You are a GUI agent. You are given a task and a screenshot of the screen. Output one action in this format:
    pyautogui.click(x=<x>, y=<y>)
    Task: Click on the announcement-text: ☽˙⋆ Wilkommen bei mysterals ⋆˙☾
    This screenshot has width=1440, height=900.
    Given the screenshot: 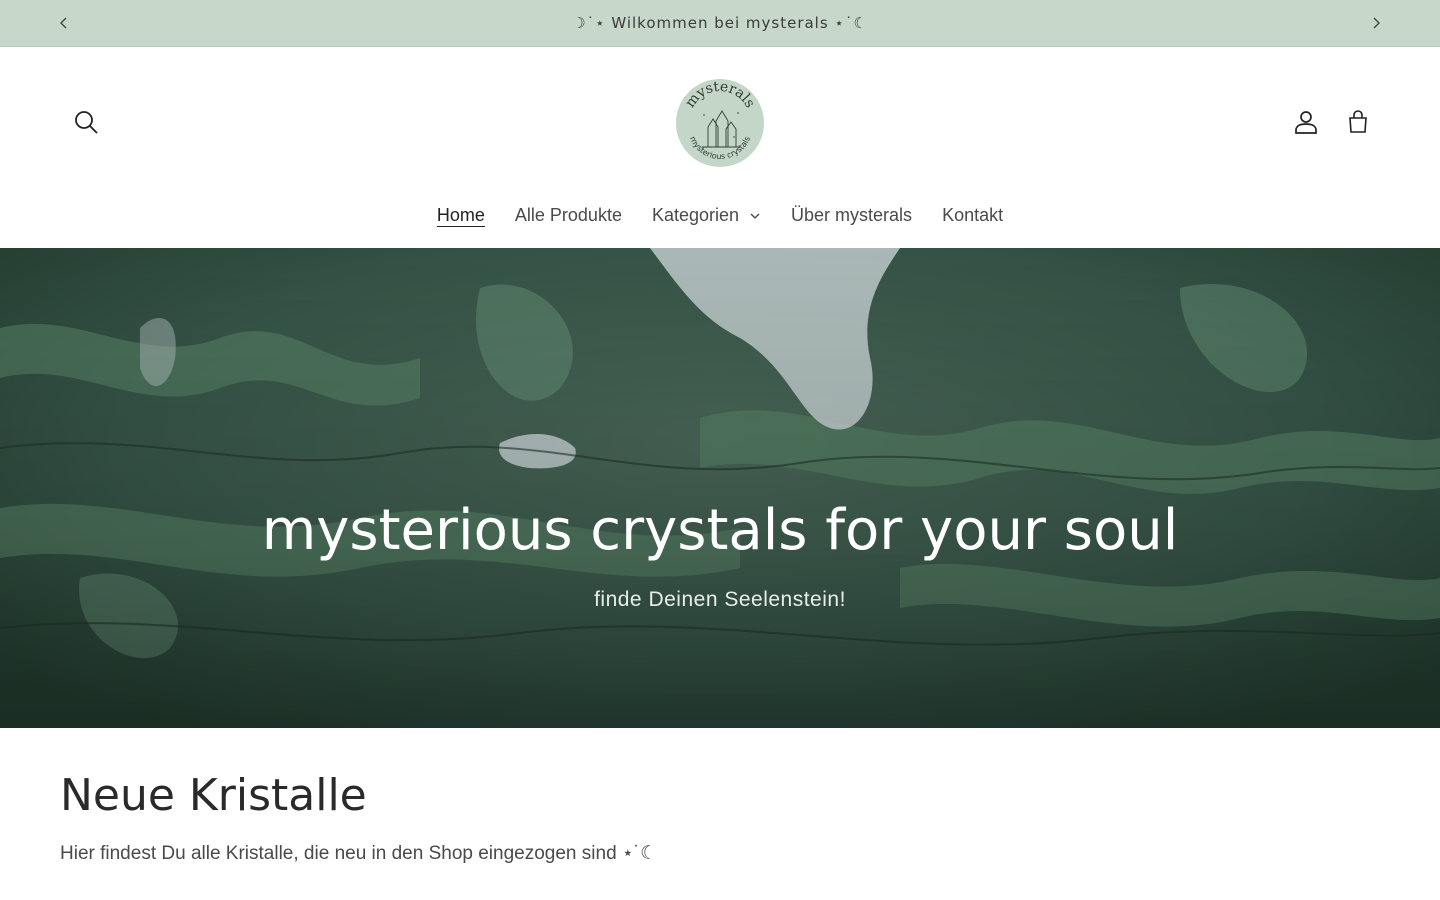 What is the action you would take?
    pyautogui.click(x=720, y=23)
    